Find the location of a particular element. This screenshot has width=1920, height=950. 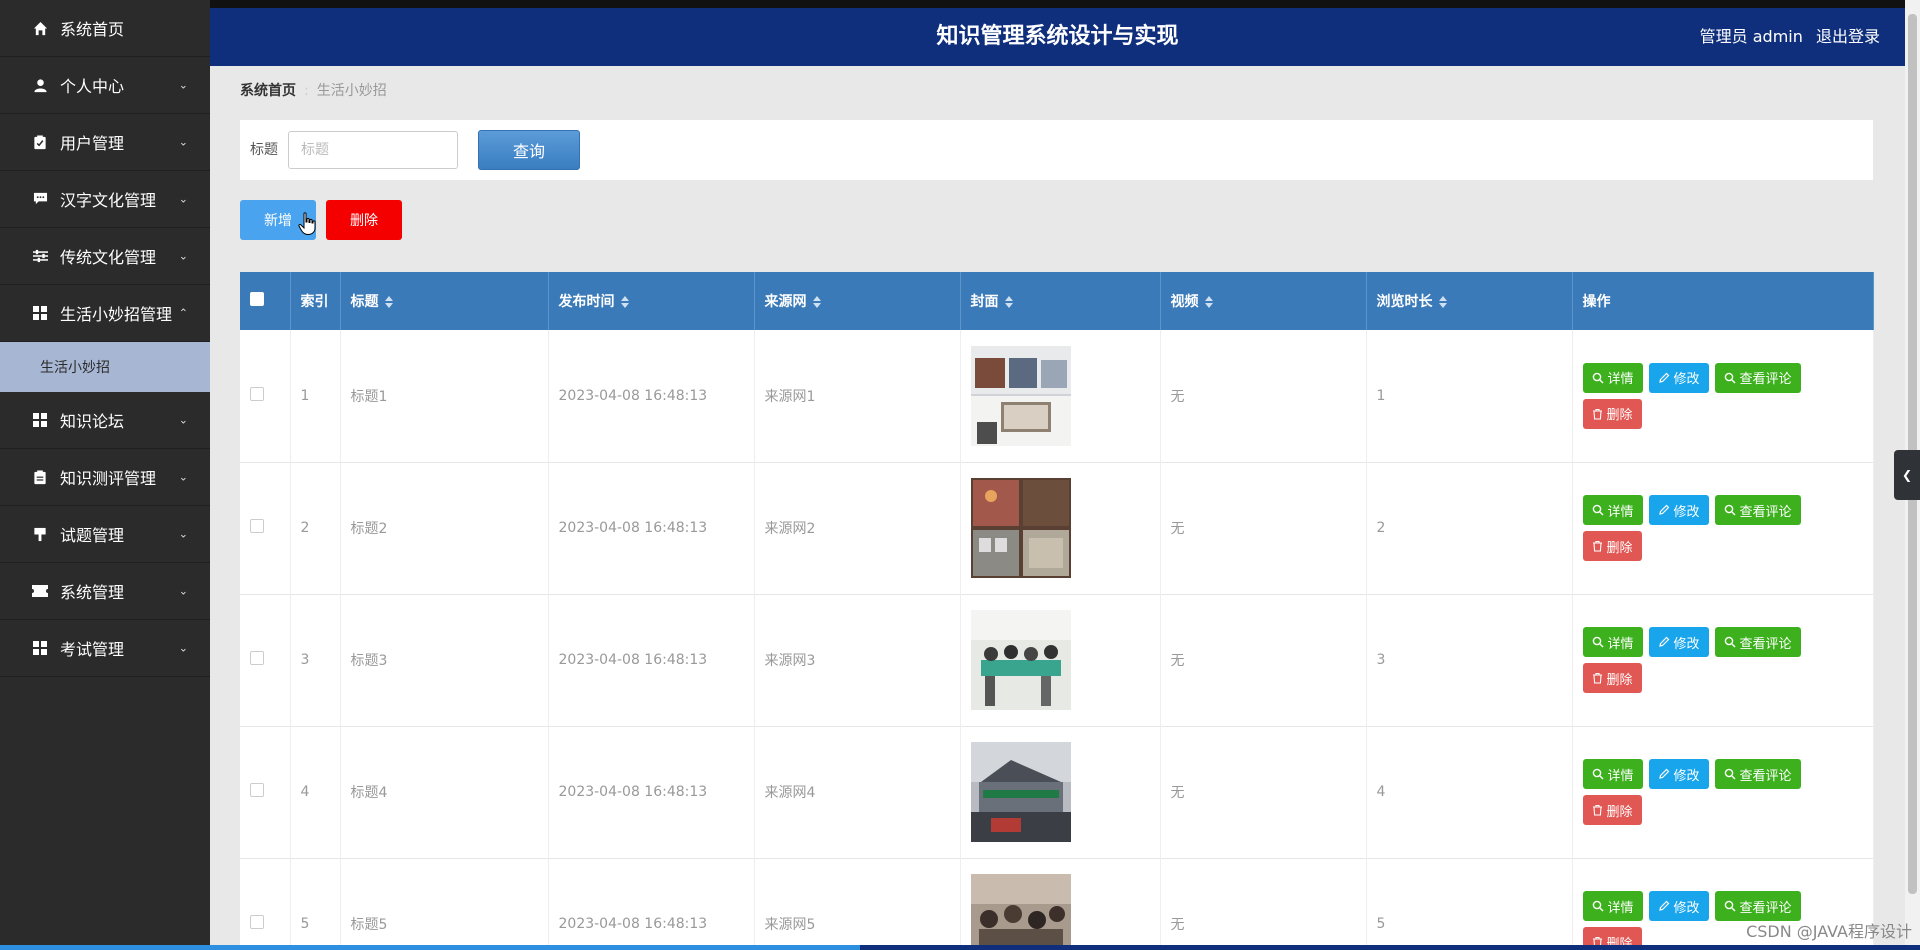

hand-cursor-icon is located at coordinates (307, 224).